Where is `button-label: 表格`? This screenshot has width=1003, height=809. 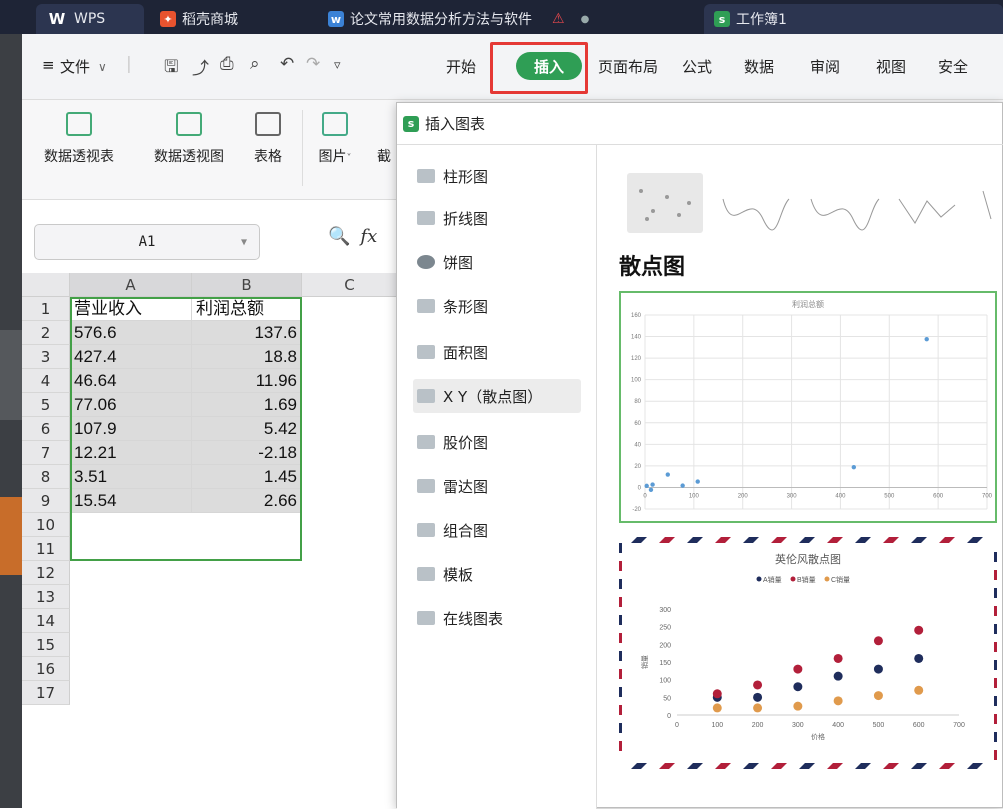 button-label: 表格 is located at coordinates (268, 157).